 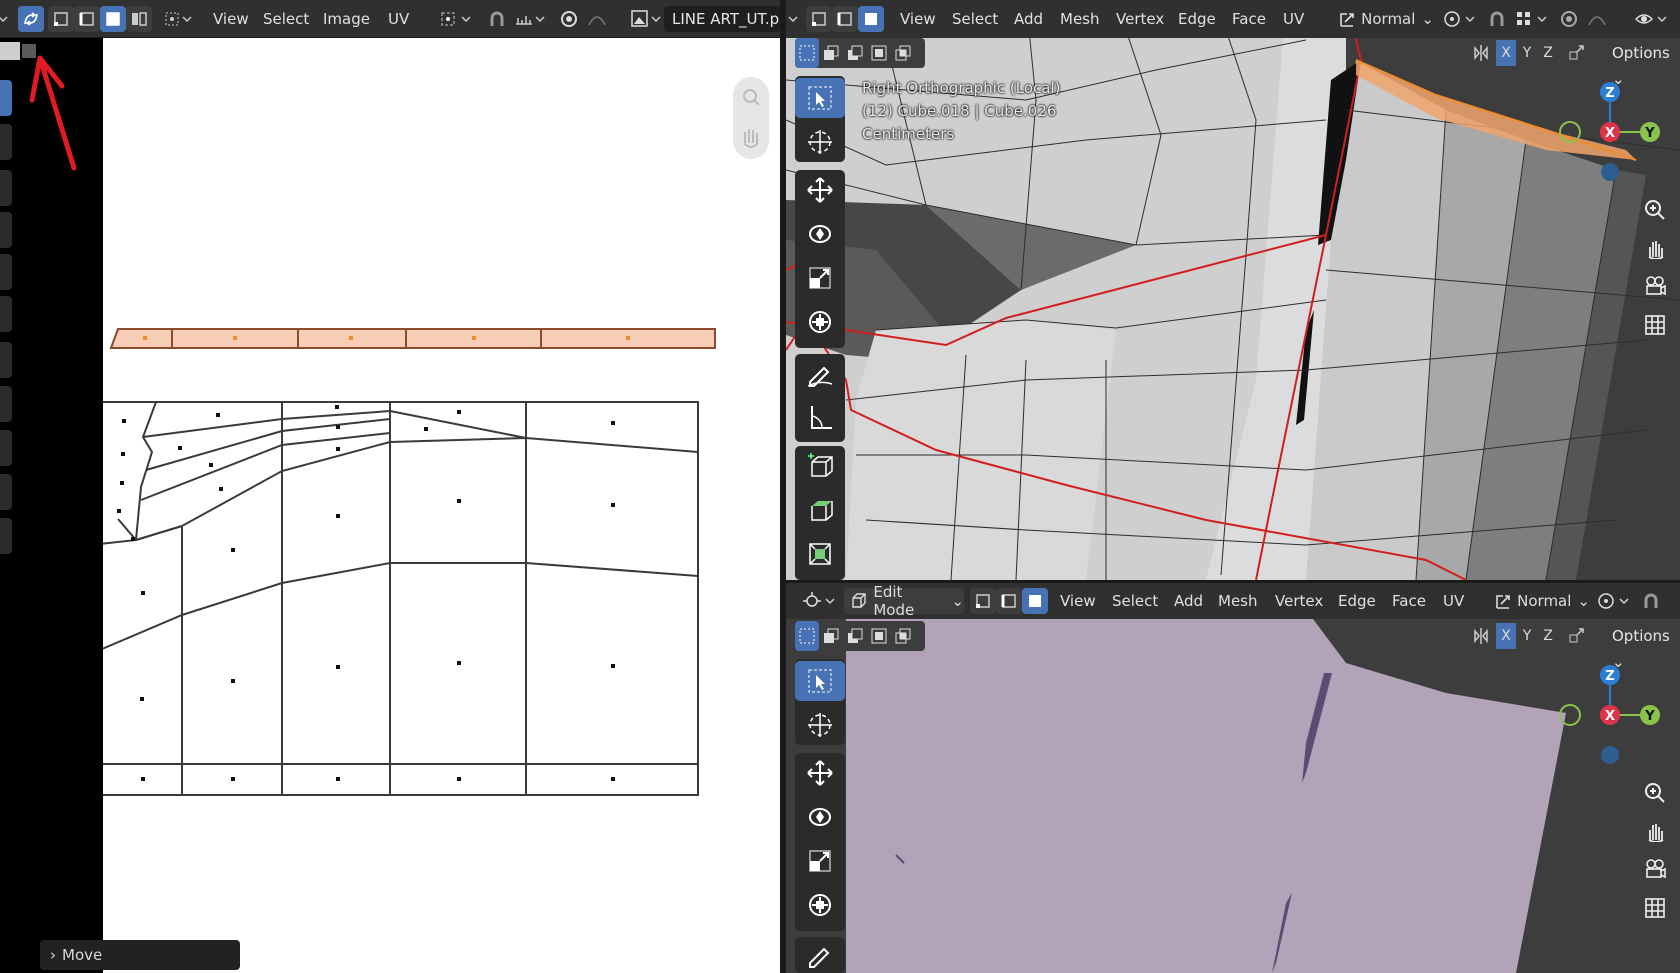 What do you see at coordinates (346, 19) in the screenshot?
I see `menu-image: Image` at bounding box center [346, 19].